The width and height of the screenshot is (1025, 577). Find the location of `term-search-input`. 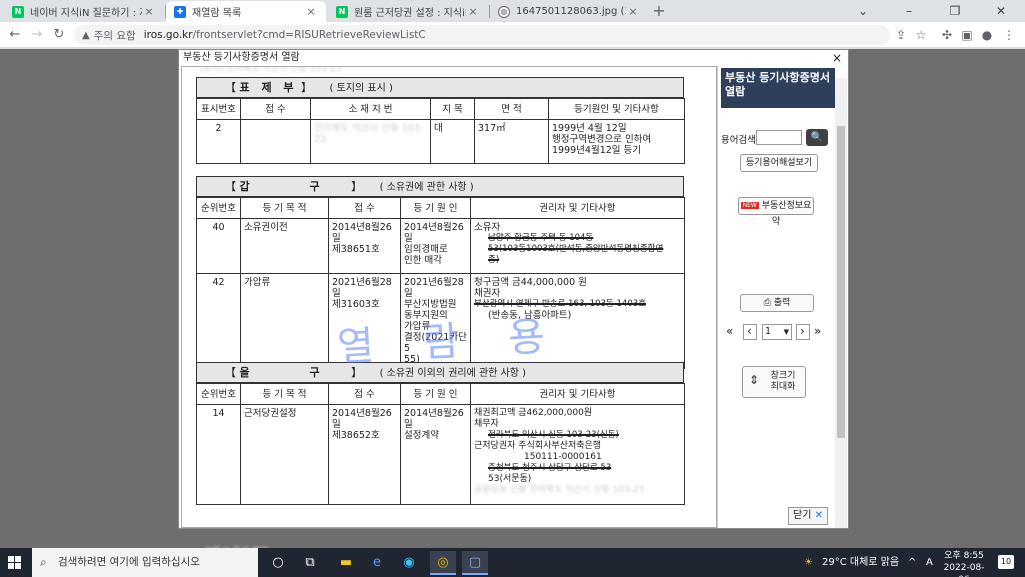

term-search-input is located at coordinates (779, 137).